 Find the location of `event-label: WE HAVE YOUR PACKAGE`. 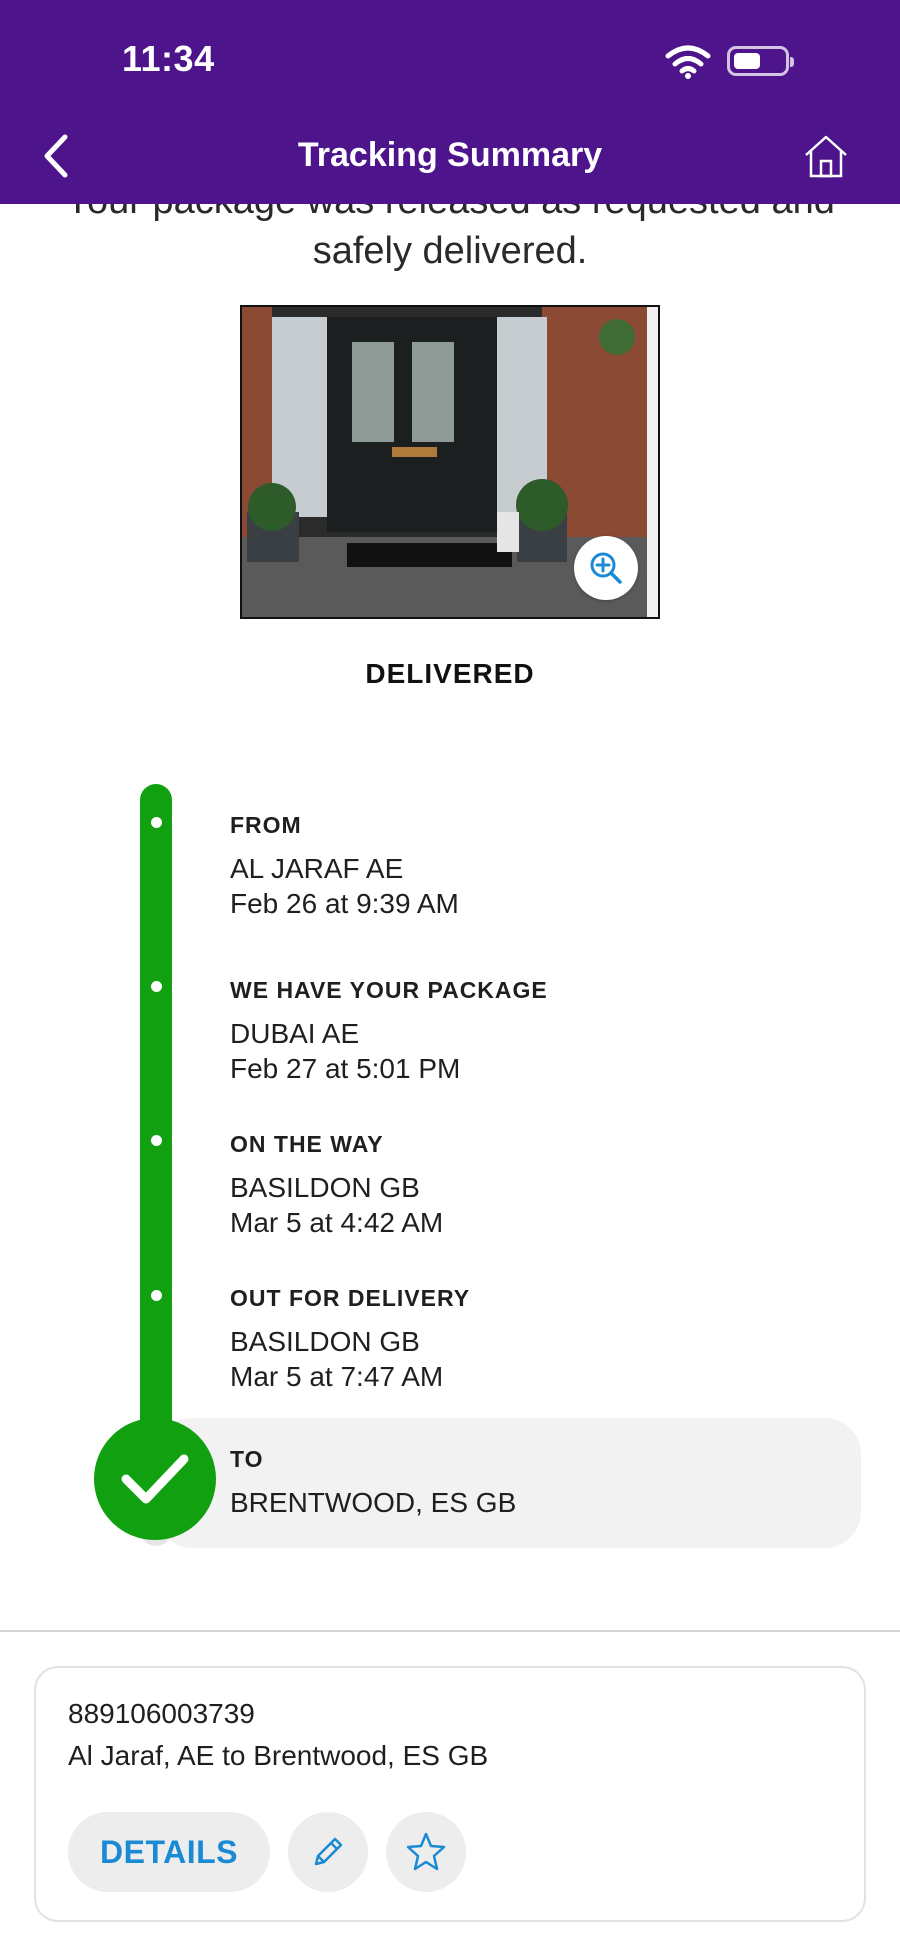

event-label: WE HAVE YOUR PACKAGE is located at coordinates (389, 990).